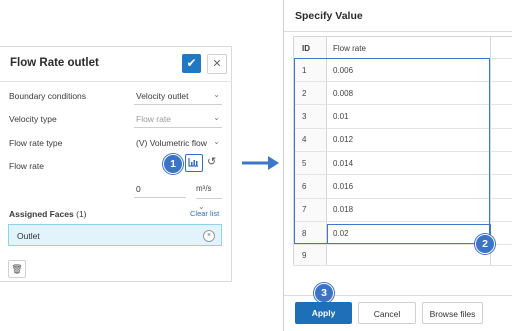  Describe the element at coordinates (329, 16) in the screenshot. I see `dialog-title: Specify Value` at that location.